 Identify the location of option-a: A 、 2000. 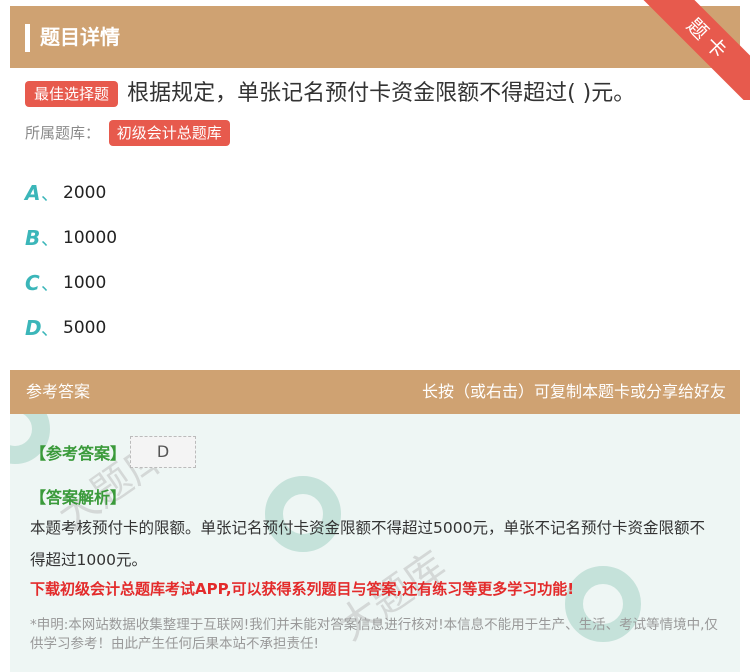
(71, 192).